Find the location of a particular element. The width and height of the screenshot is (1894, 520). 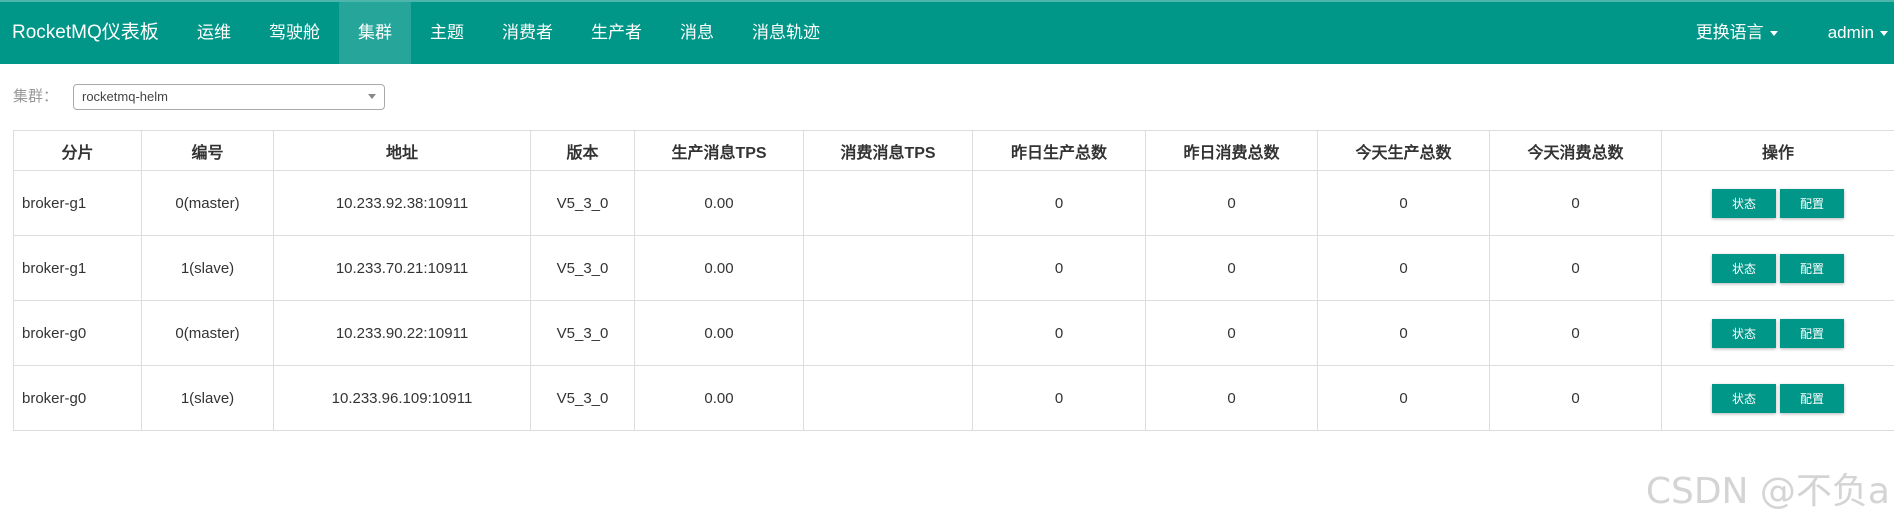

nav-item-dashboard: 驾驶舱 is located at coordinates (294, 33).